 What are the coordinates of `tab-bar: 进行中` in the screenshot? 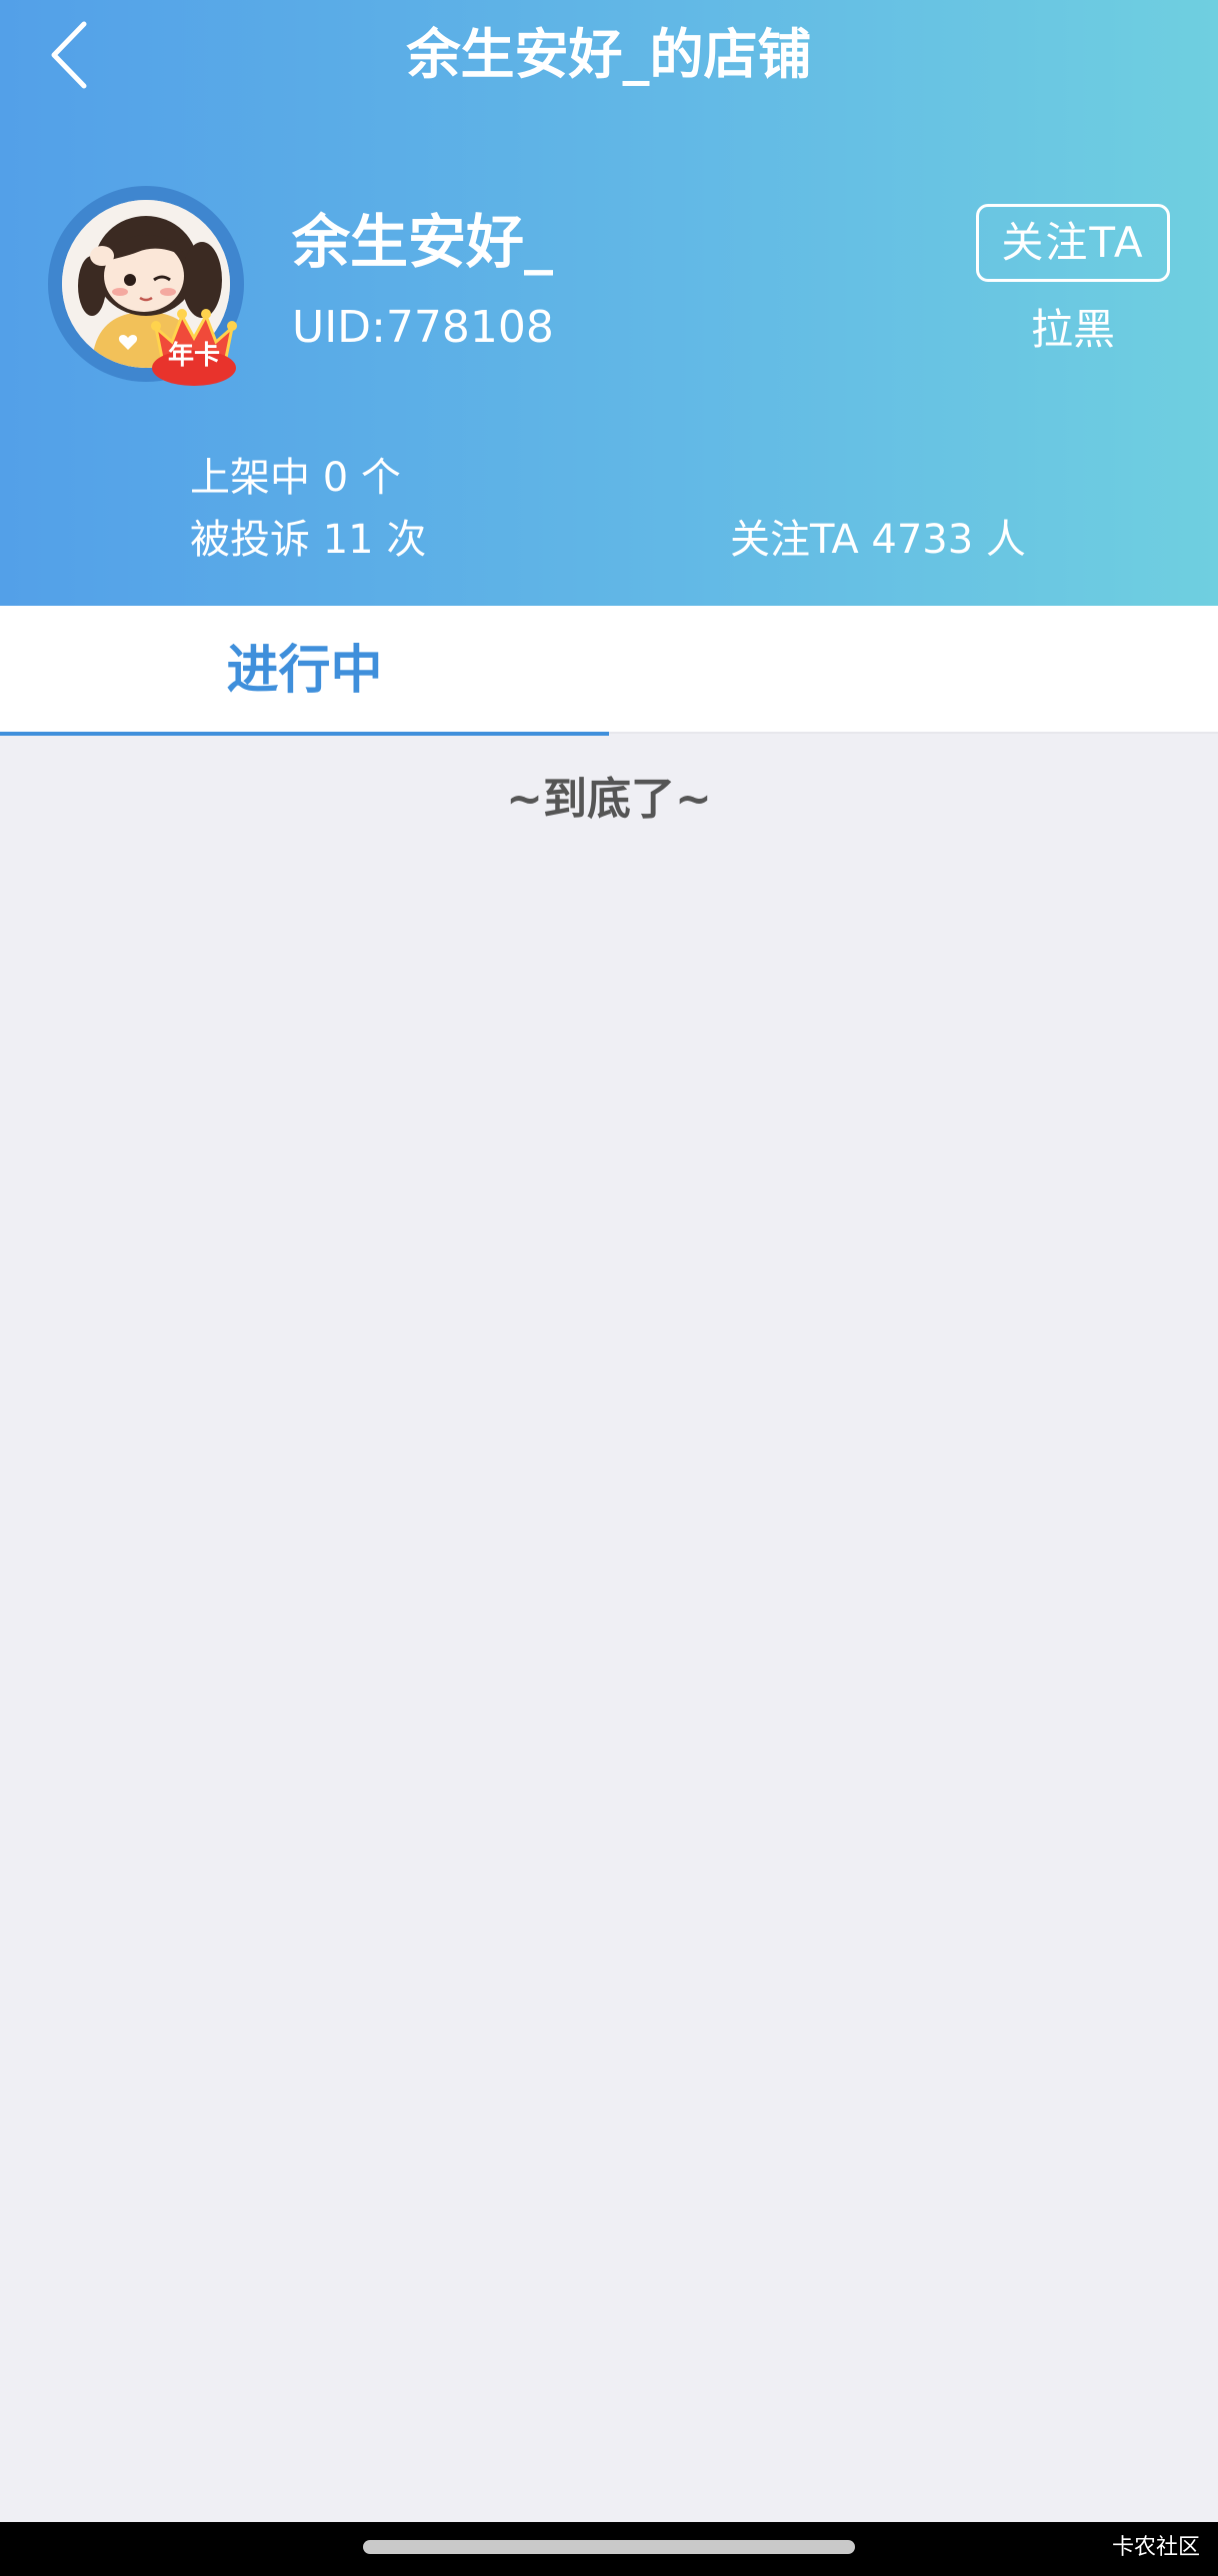 It's located at (609, 671).